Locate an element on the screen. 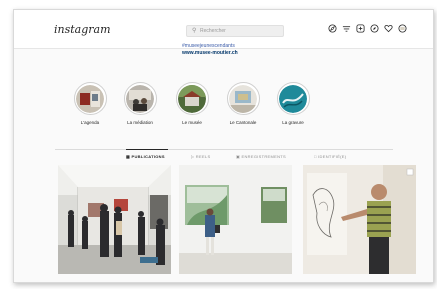 This screenshot has width=437, height=289. tab-reels: ▷ REELS is located at coordinates (200, 156).